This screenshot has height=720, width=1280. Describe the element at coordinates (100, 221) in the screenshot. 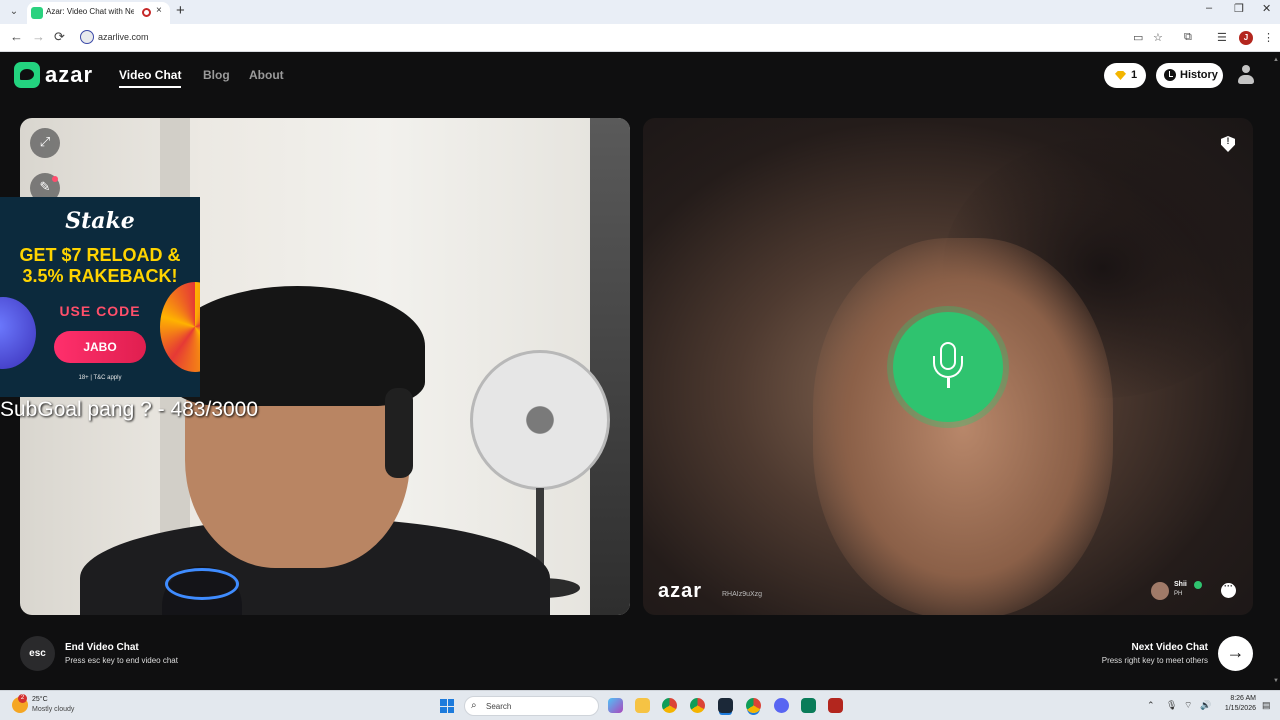

I see `ad-brand: Stake` at that location.